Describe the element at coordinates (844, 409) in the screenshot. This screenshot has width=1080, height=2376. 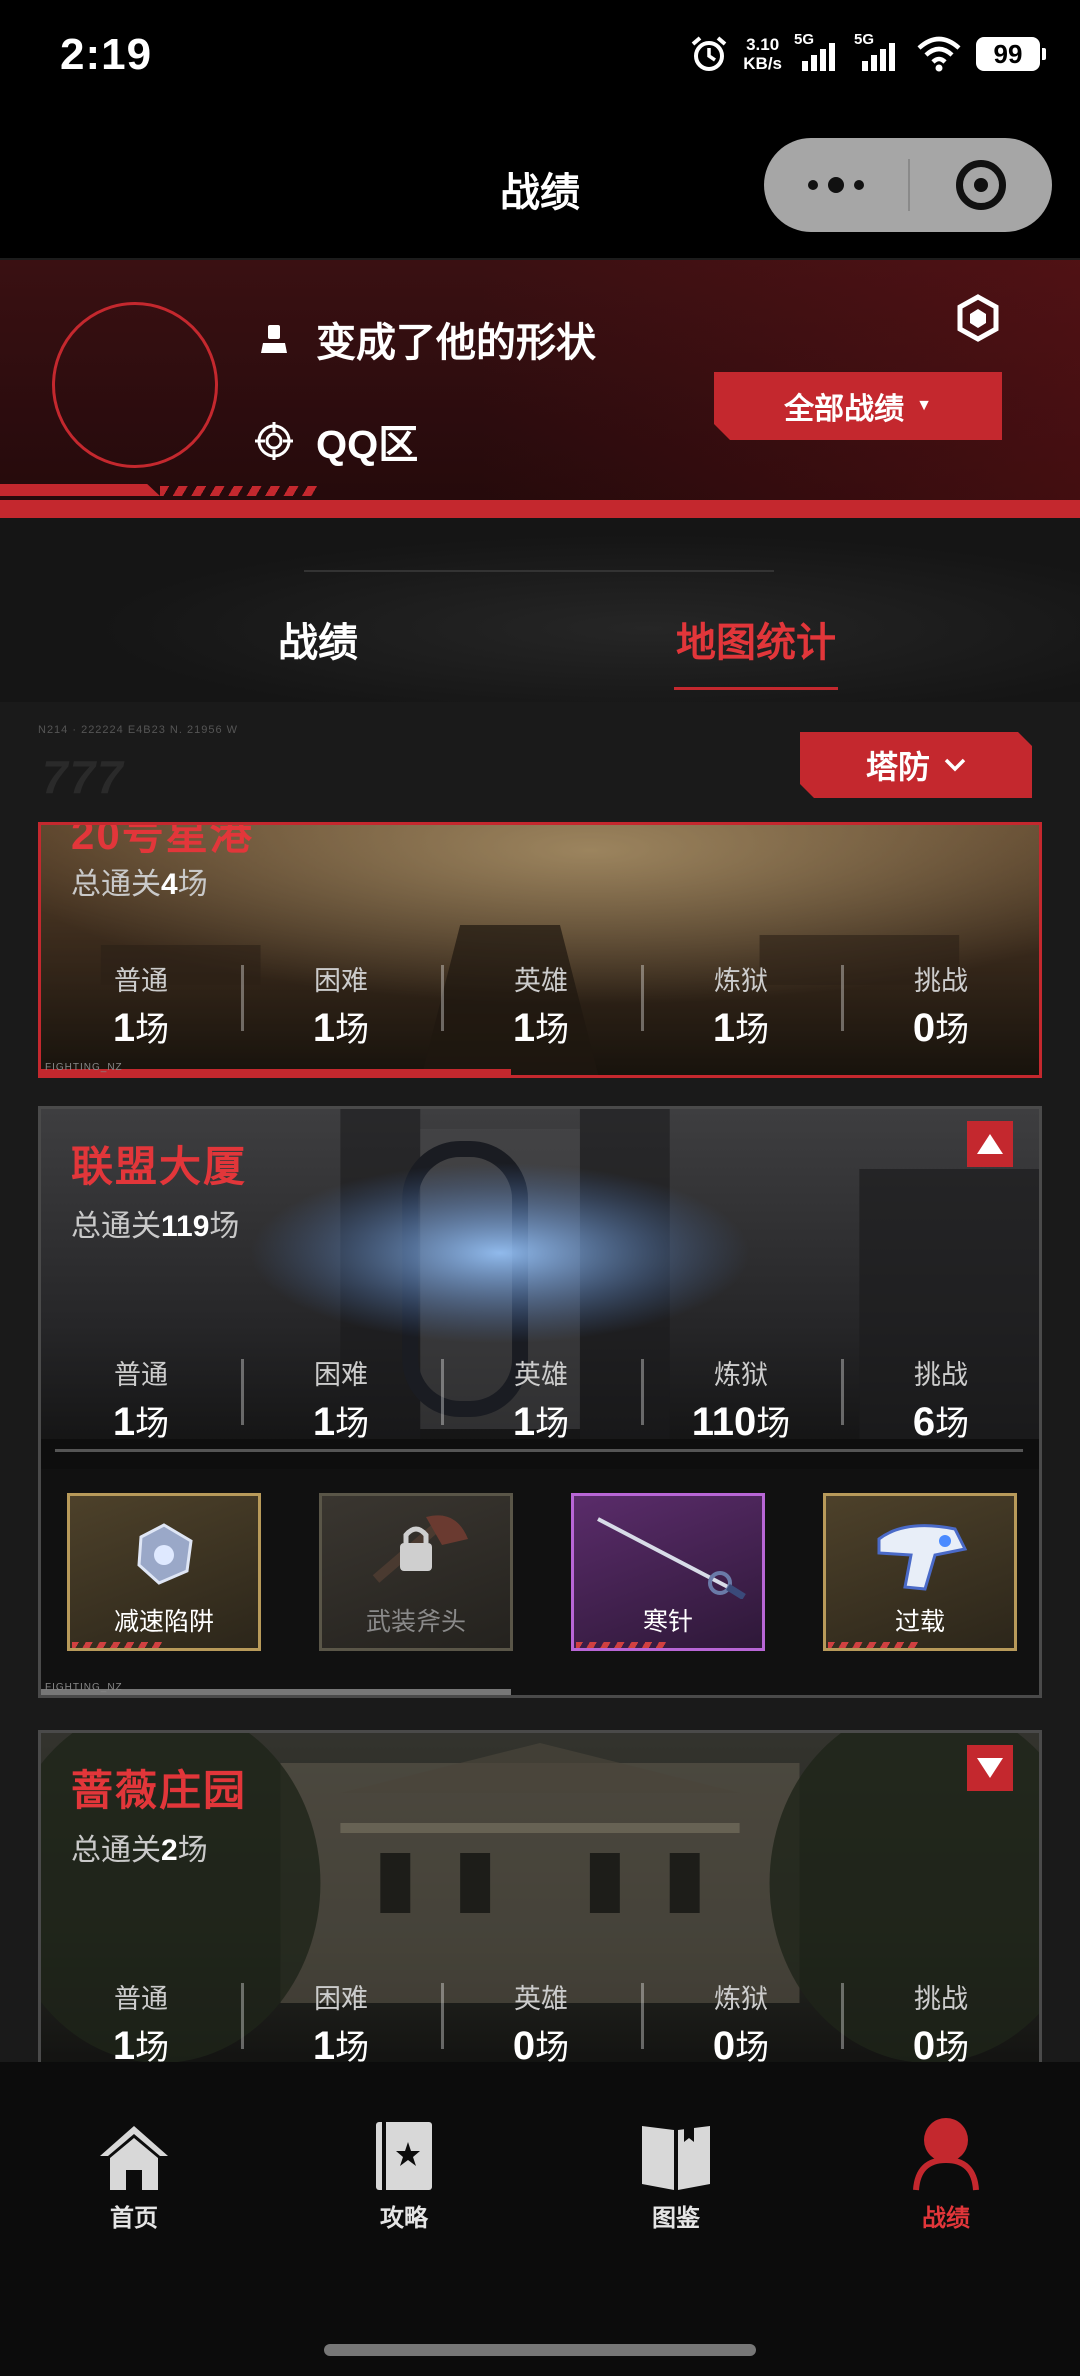
I see `all-records-label: 全部战绩` at that location.